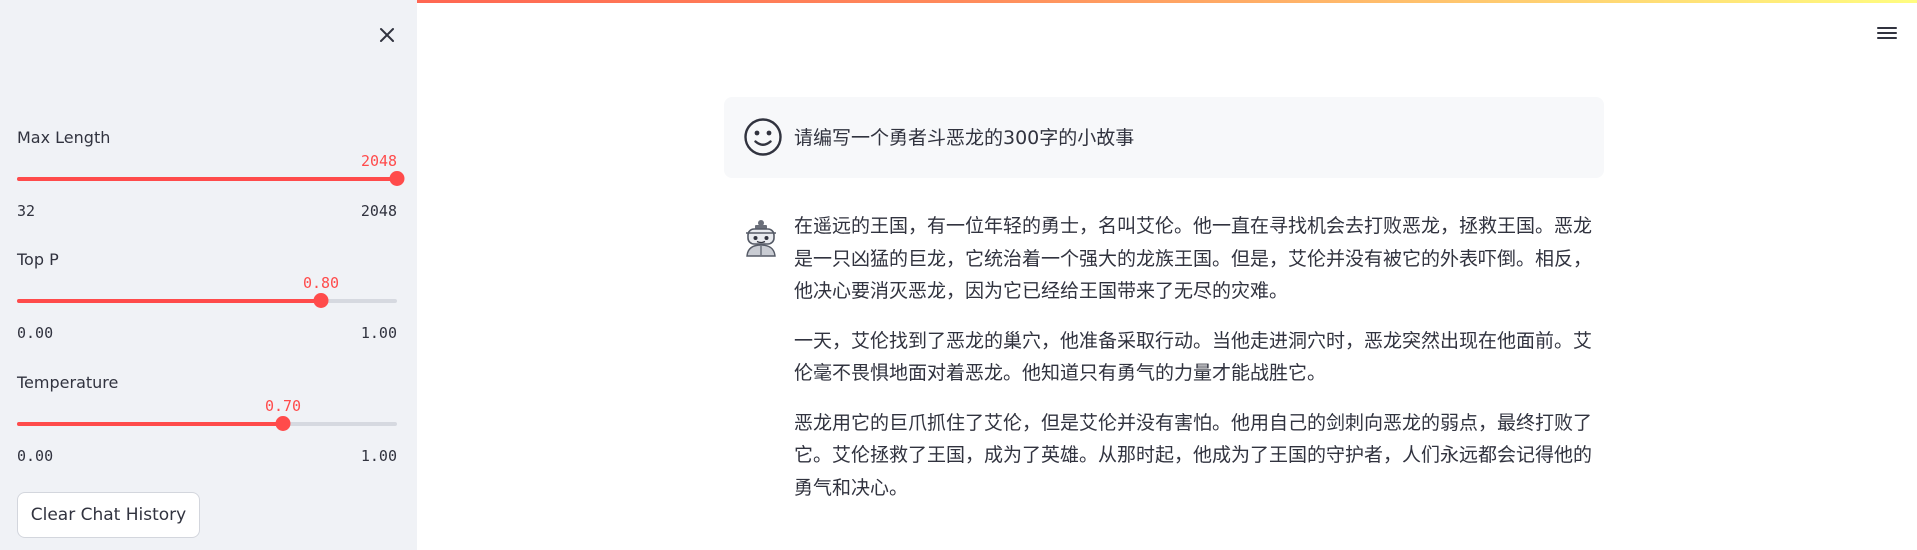 This screenshot has width=1917, height=550. What do you see at coordinates (763, 137) in the screenshot?
I see `smiley-face-icon` at bounding box center [763, 137].